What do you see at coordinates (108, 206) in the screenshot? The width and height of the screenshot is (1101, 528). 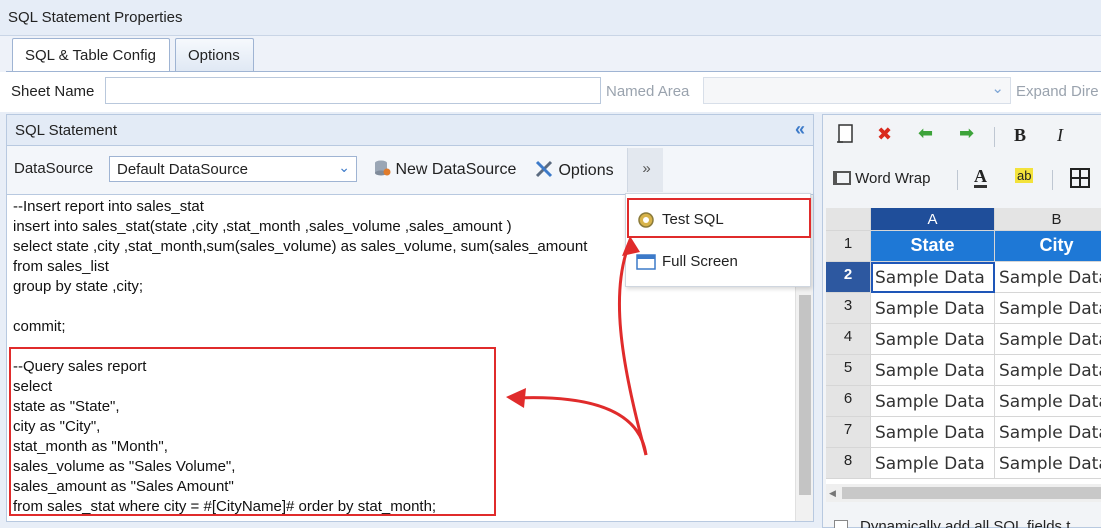 I see `code-line: --Insert report into sales_stat` at bounding box center [108, 206].